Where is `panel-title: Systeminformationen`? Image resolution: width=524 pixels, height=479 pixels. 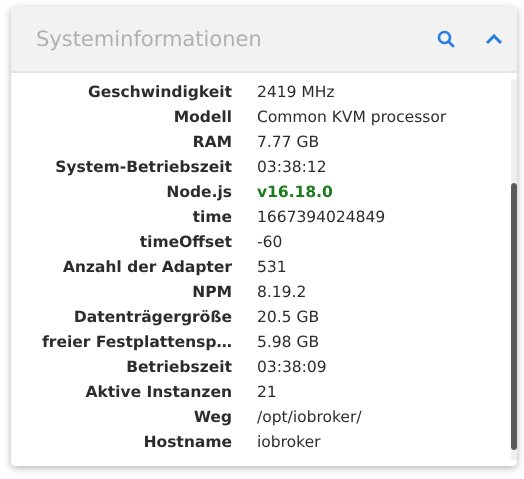
panel-title: Systeminformationen is located at coordinates (149, 39).